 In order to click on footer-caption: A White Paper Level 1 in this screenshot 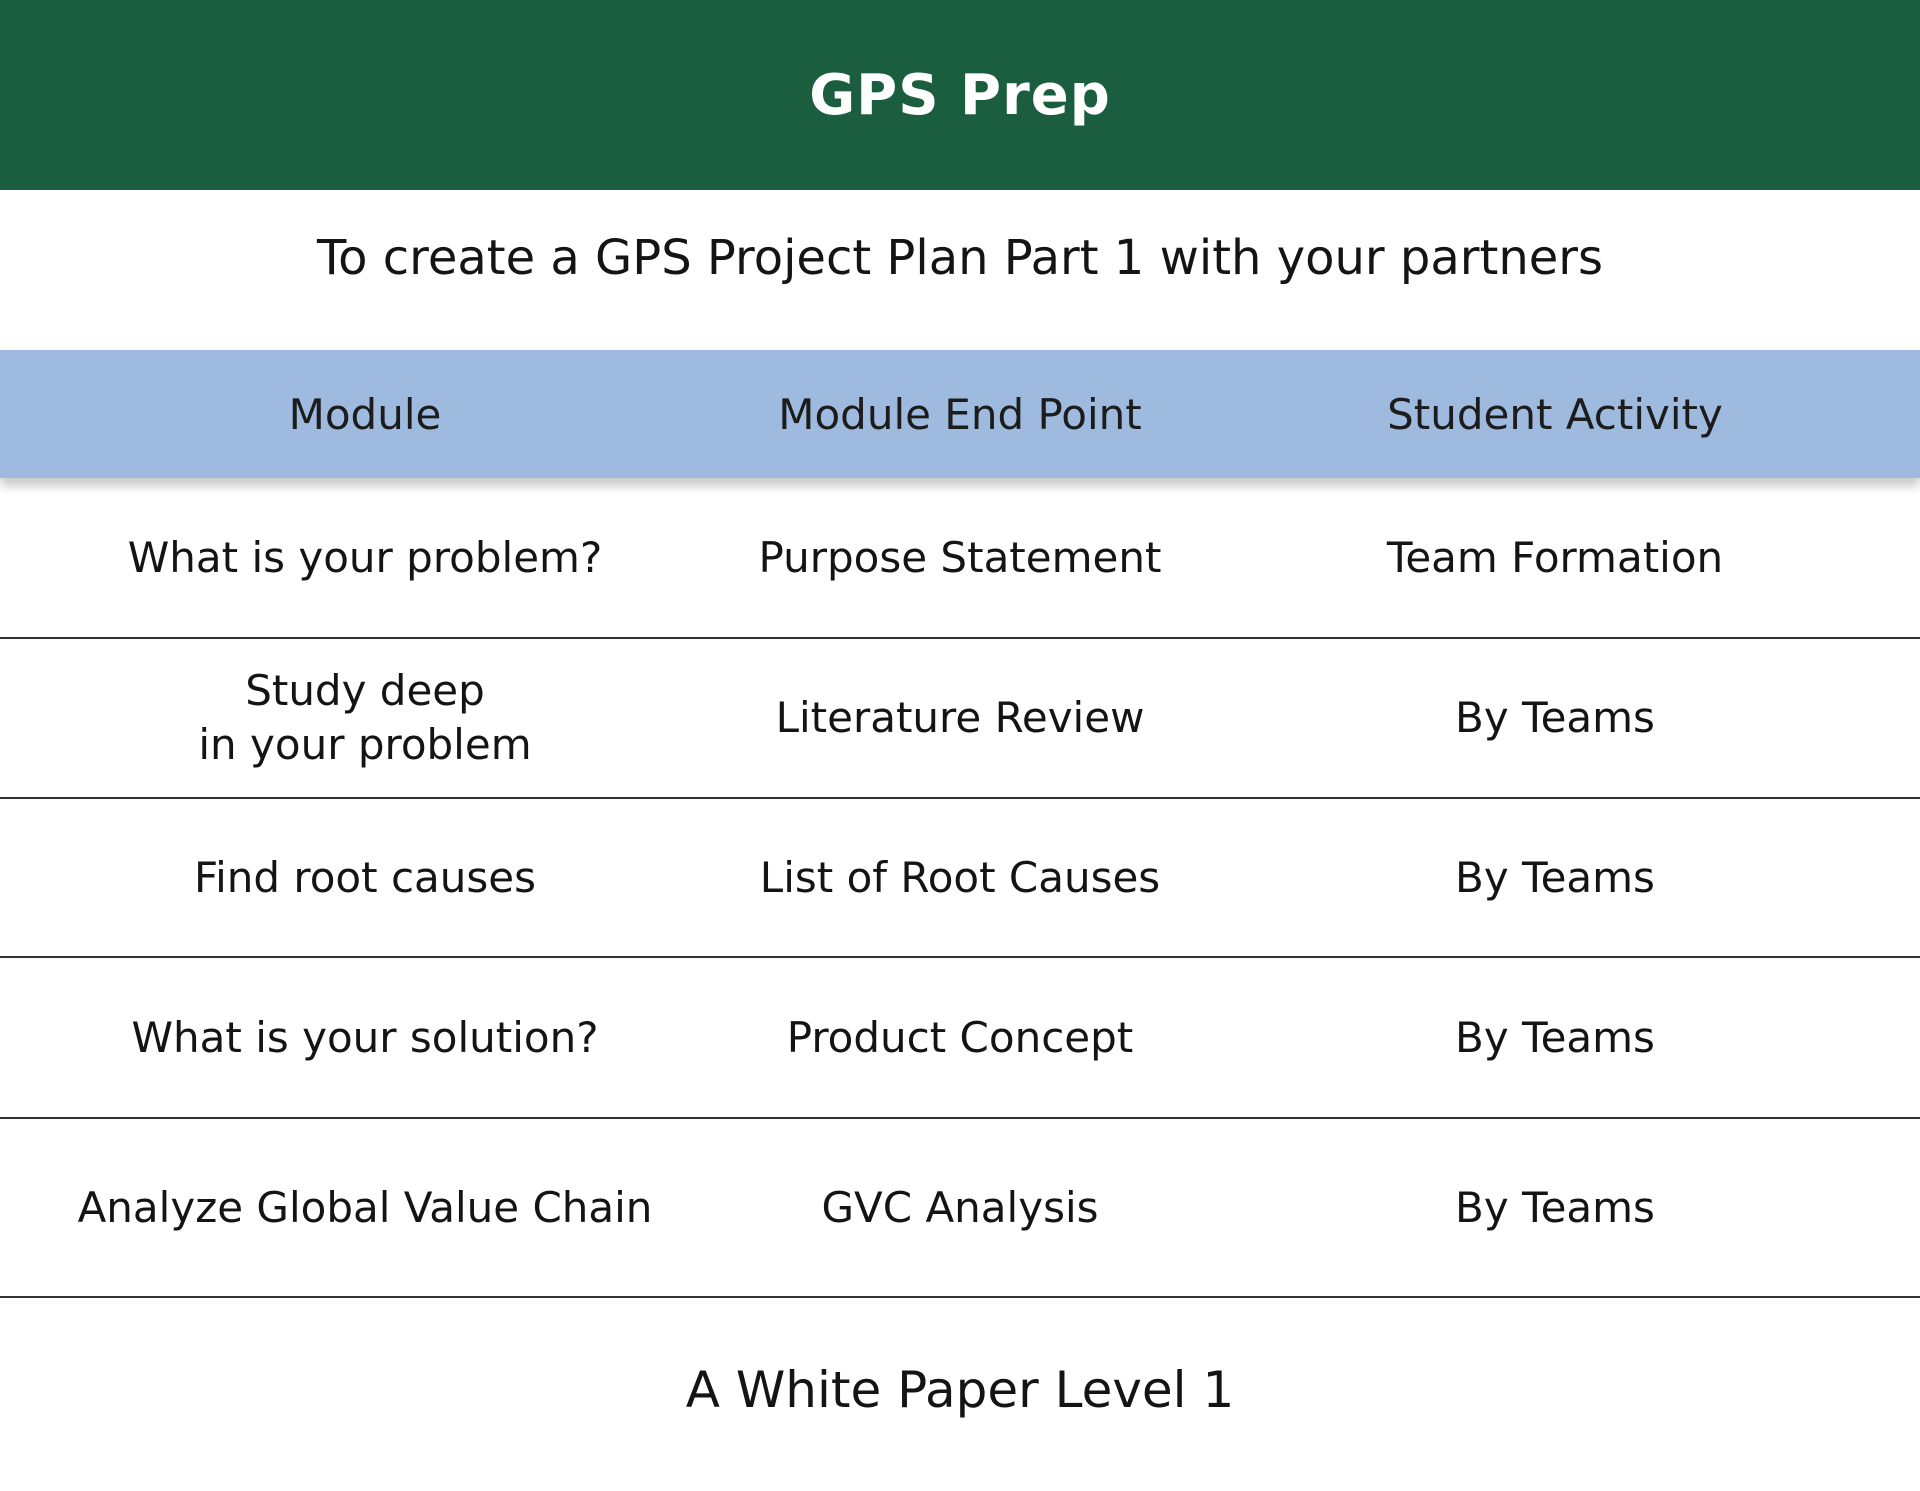, I will do `click(960, 1390)`.